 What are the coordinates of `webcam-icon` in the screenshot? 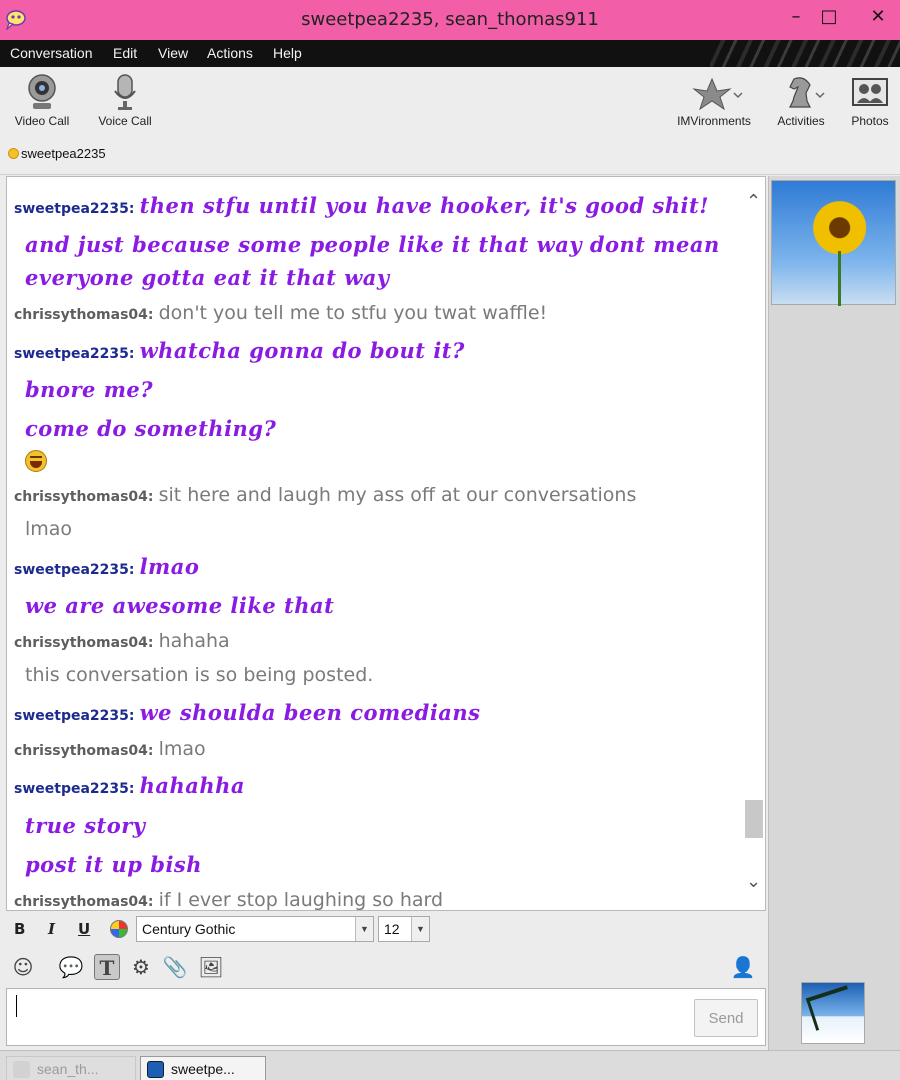 It's located at (42, 91).